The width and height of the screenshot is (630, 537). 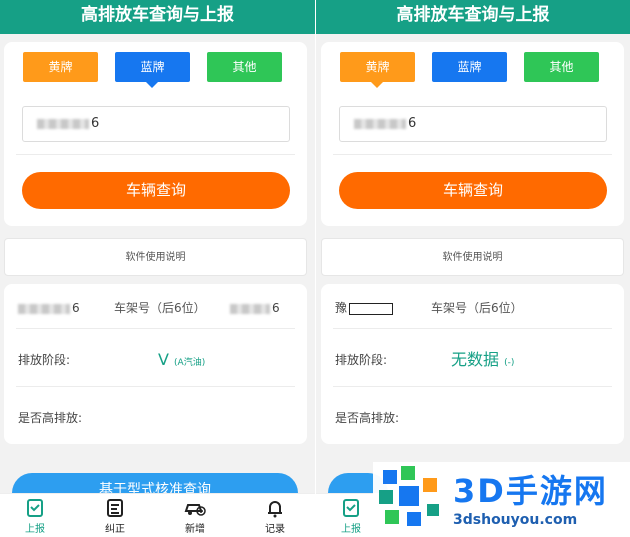 What do you see at coordinates (163, 359) in the screenshot?
I see `stage-value-text: V` at bounding box center [163, 359].